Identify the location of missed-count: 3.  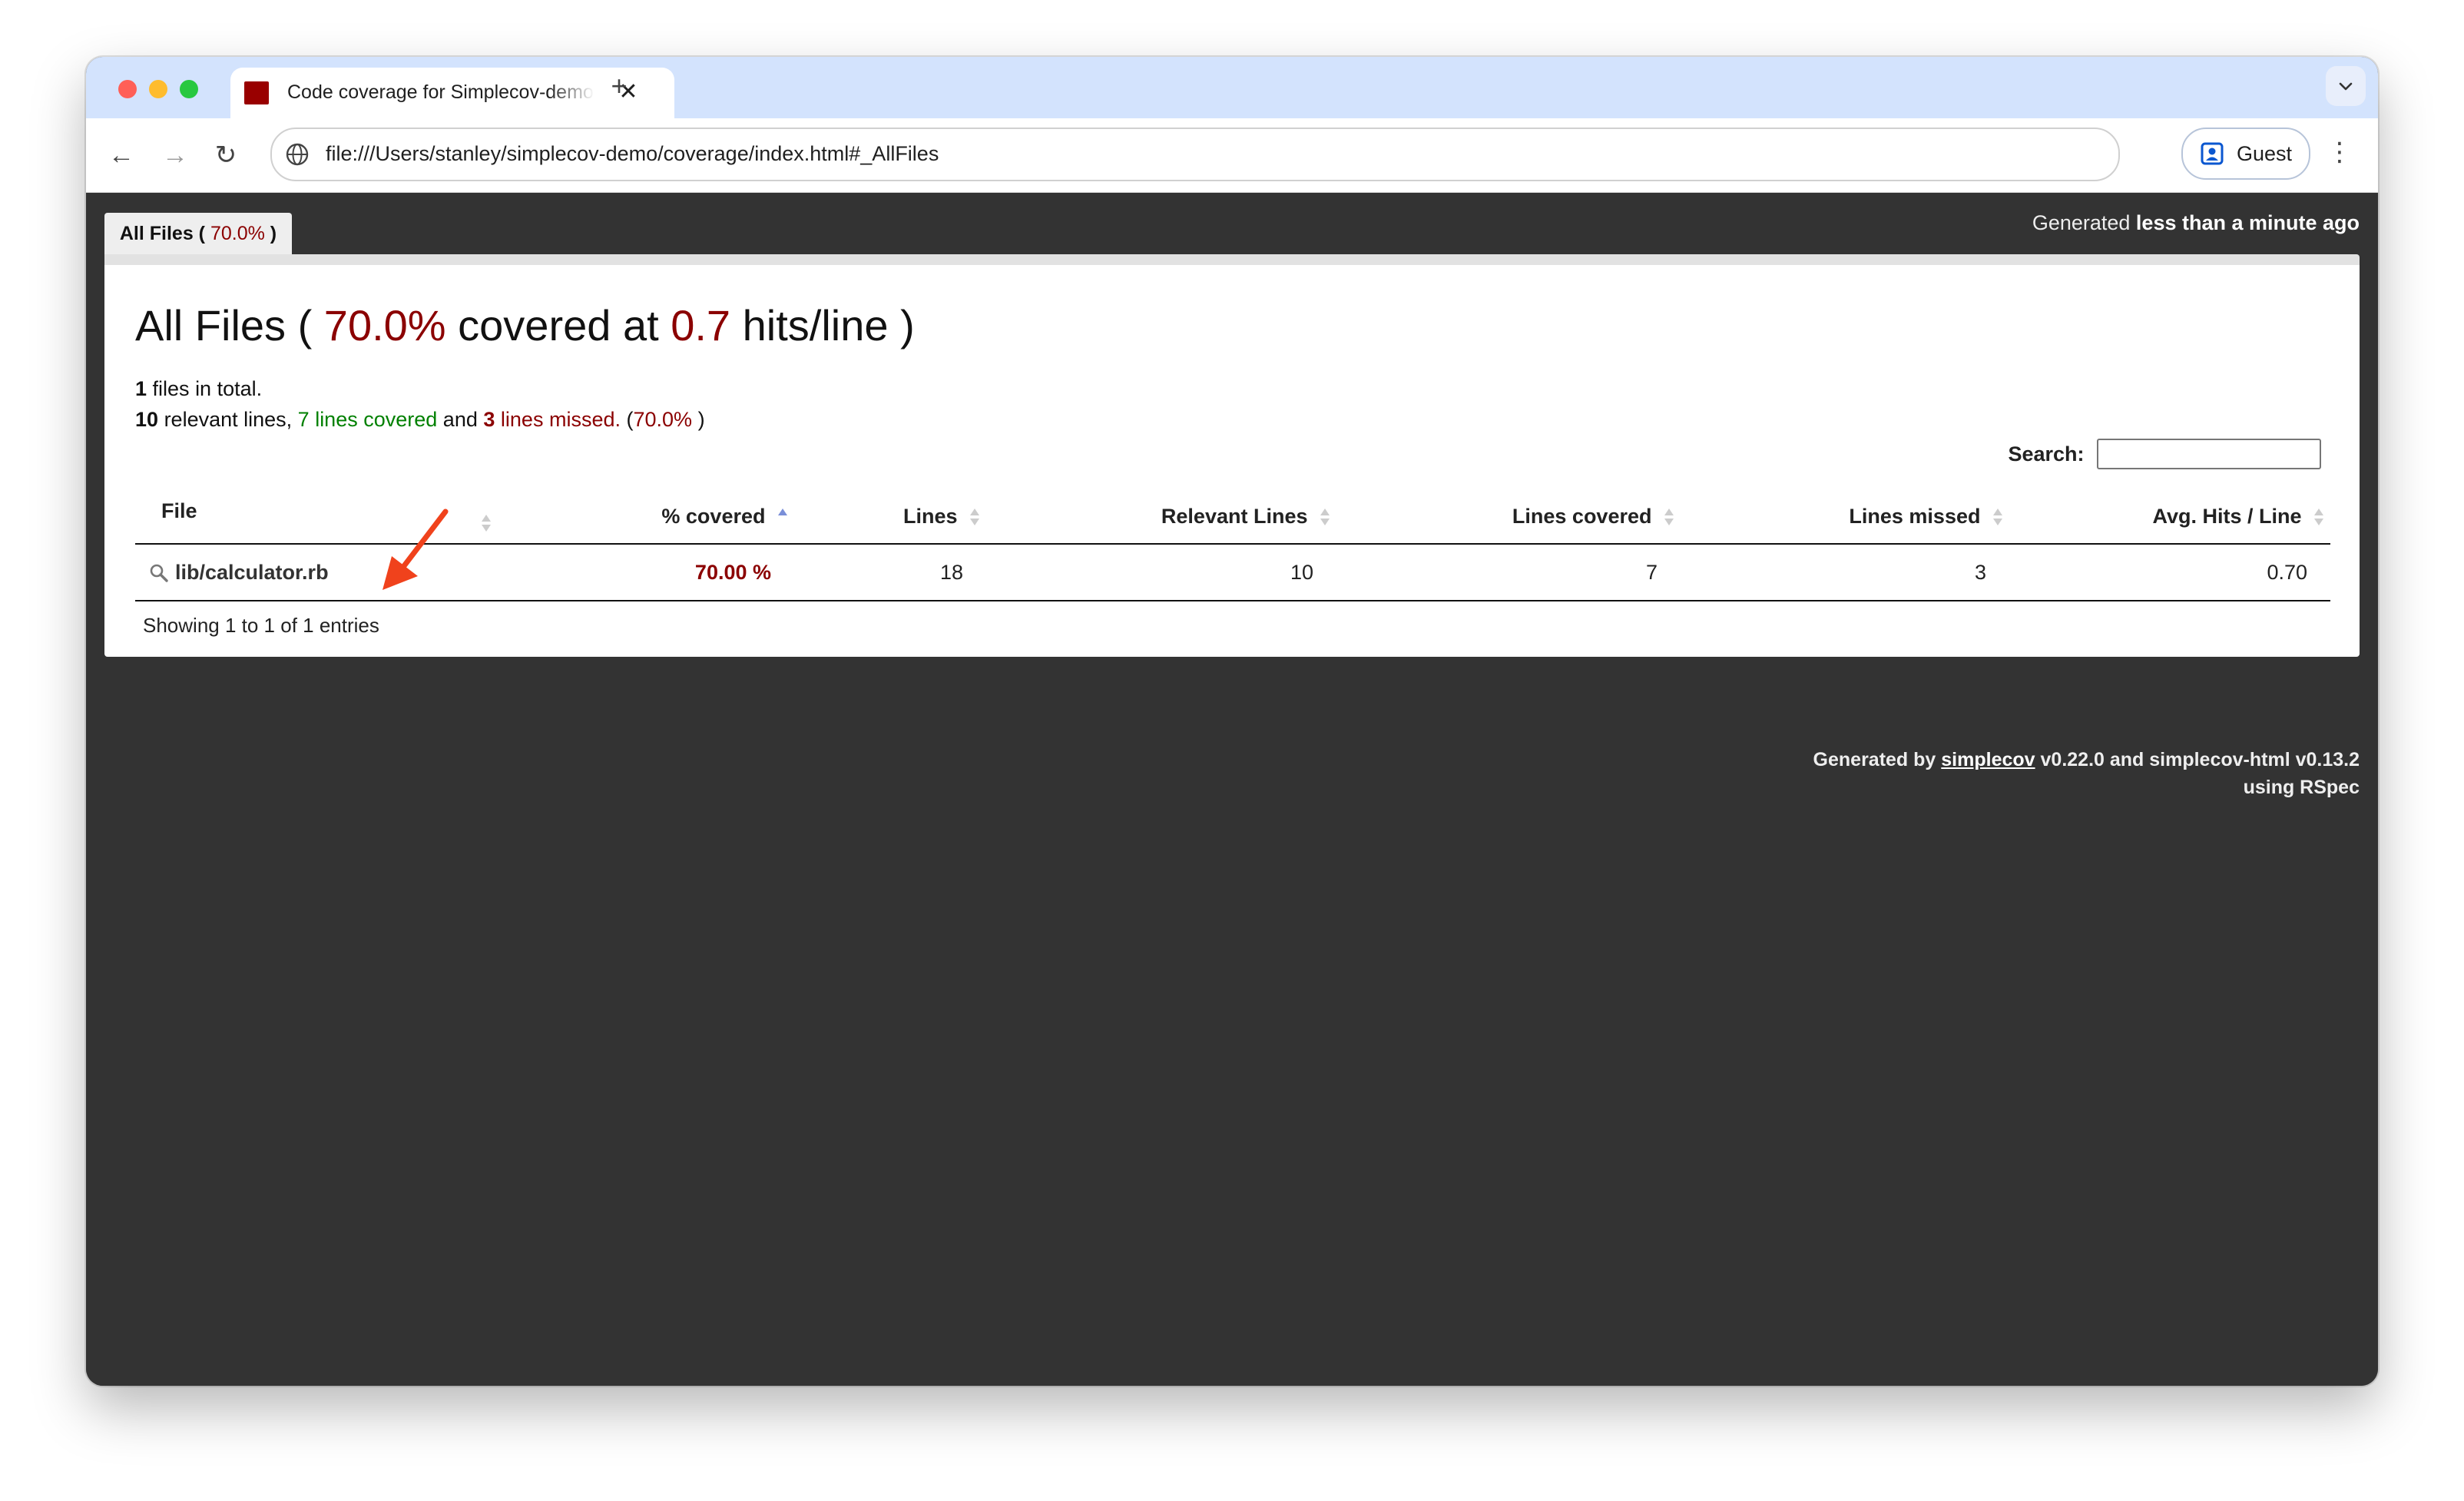
(489, 419).